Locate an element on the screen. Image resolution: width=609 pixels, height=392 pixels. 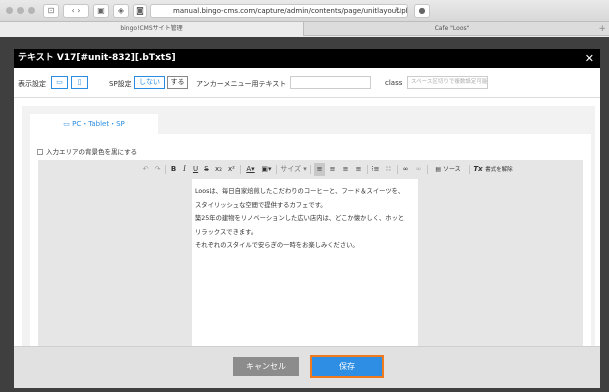
extension-icon: ● is located at coordinates (422, 11).